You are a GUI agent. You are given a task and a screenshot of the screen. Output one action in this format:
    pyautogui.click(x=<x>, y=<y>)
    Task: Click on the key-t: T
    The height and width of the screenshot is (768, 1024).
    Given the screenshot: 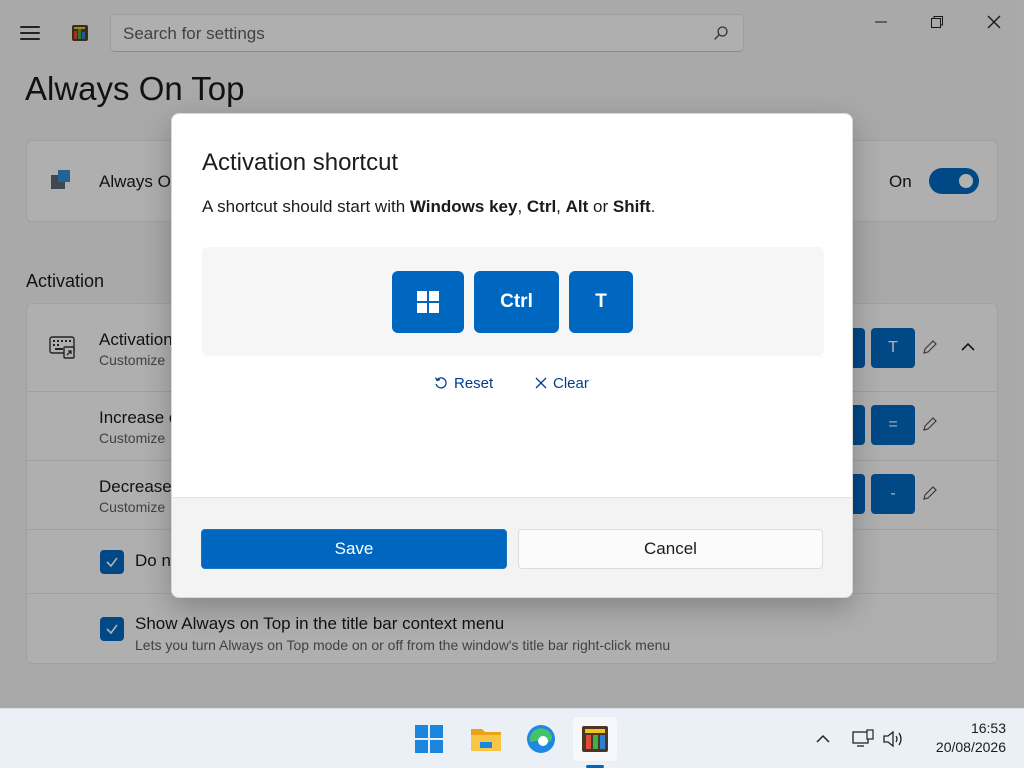 What is the action you would take?
    pyautogui.click(x=601, y=302)
    